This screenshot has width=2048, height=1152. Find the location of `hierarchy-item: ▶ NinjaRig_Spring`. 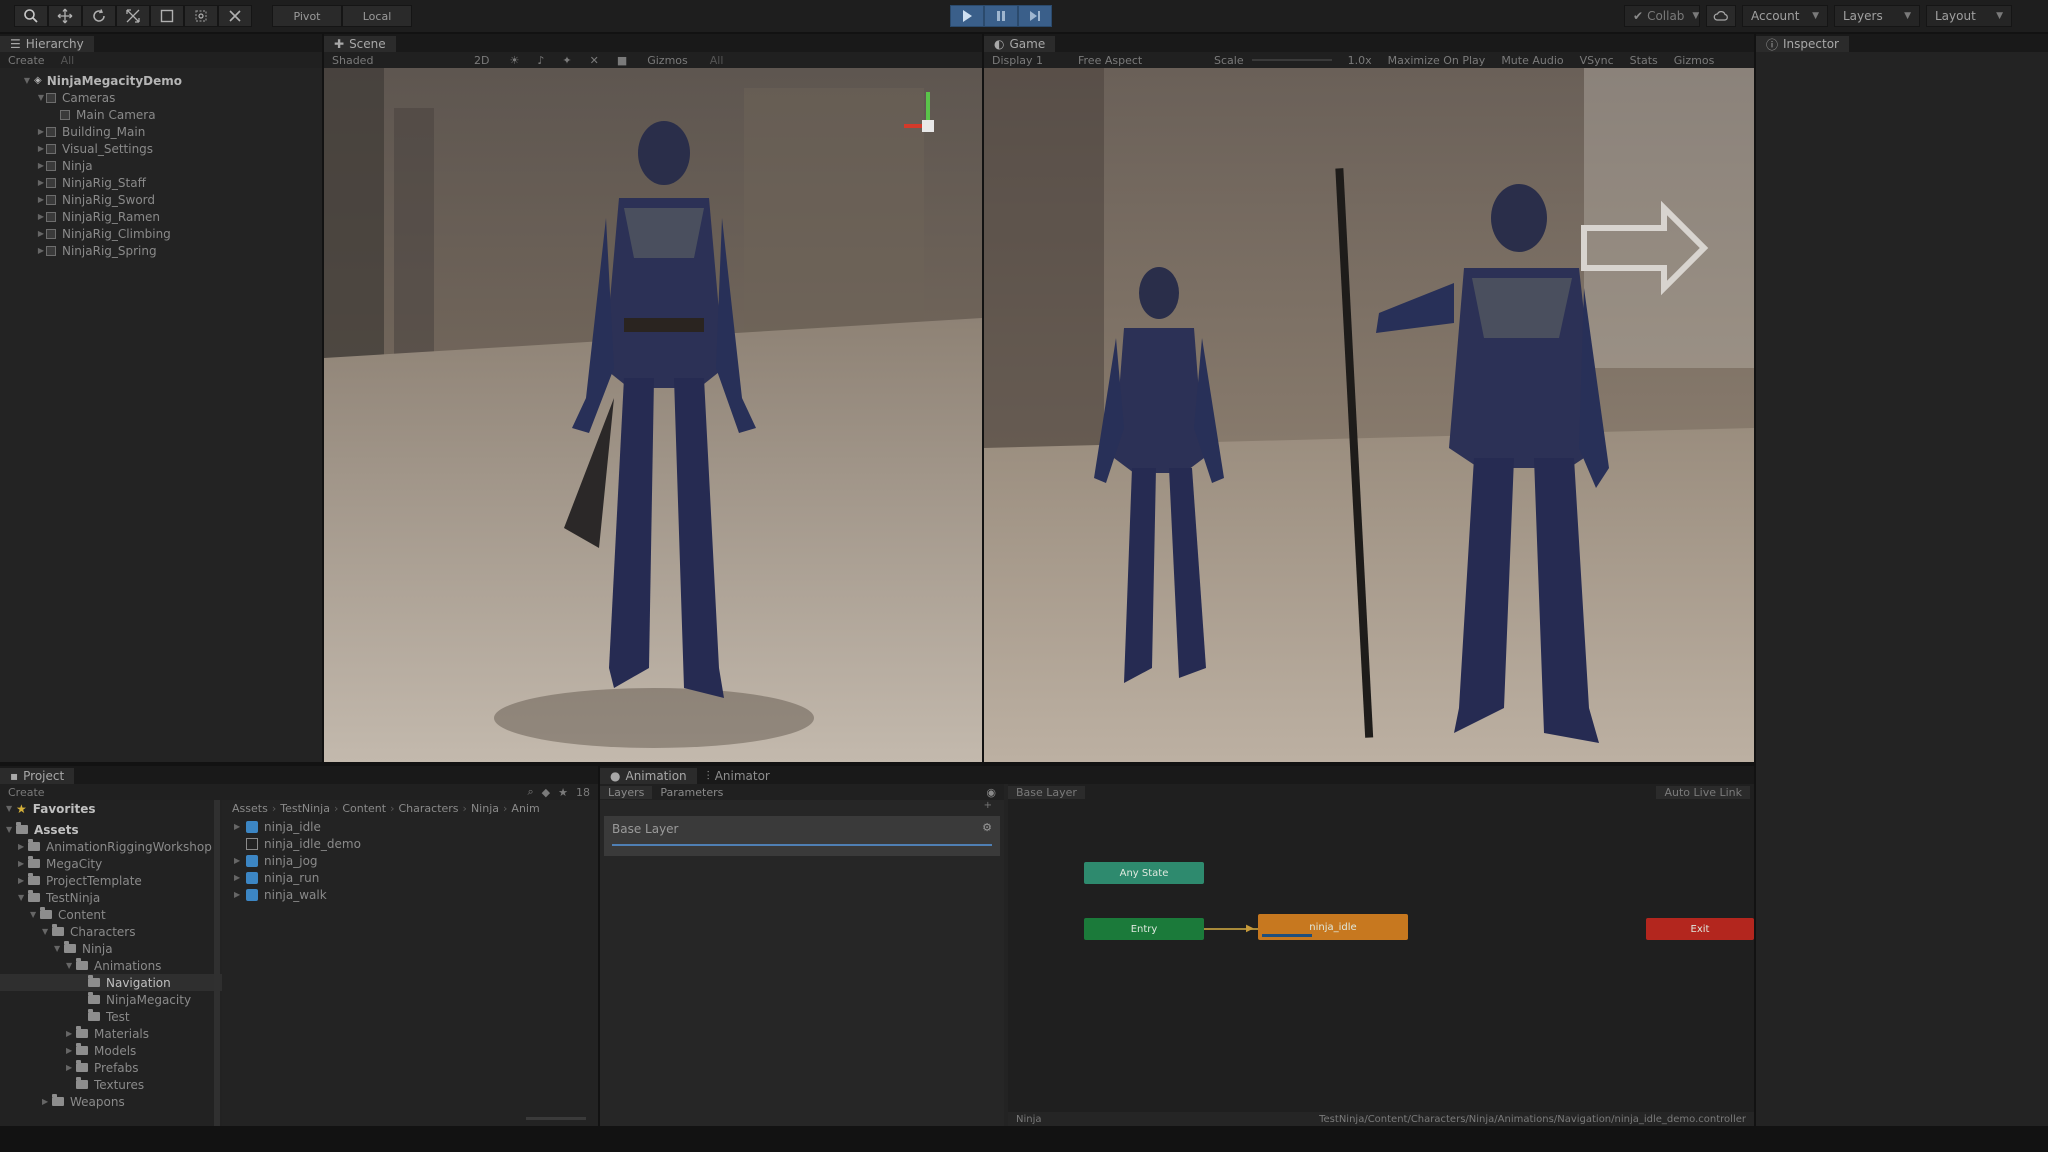

hierarchy-item: ▶ NinjaRig_Spring is located at coordinates (161, 250).